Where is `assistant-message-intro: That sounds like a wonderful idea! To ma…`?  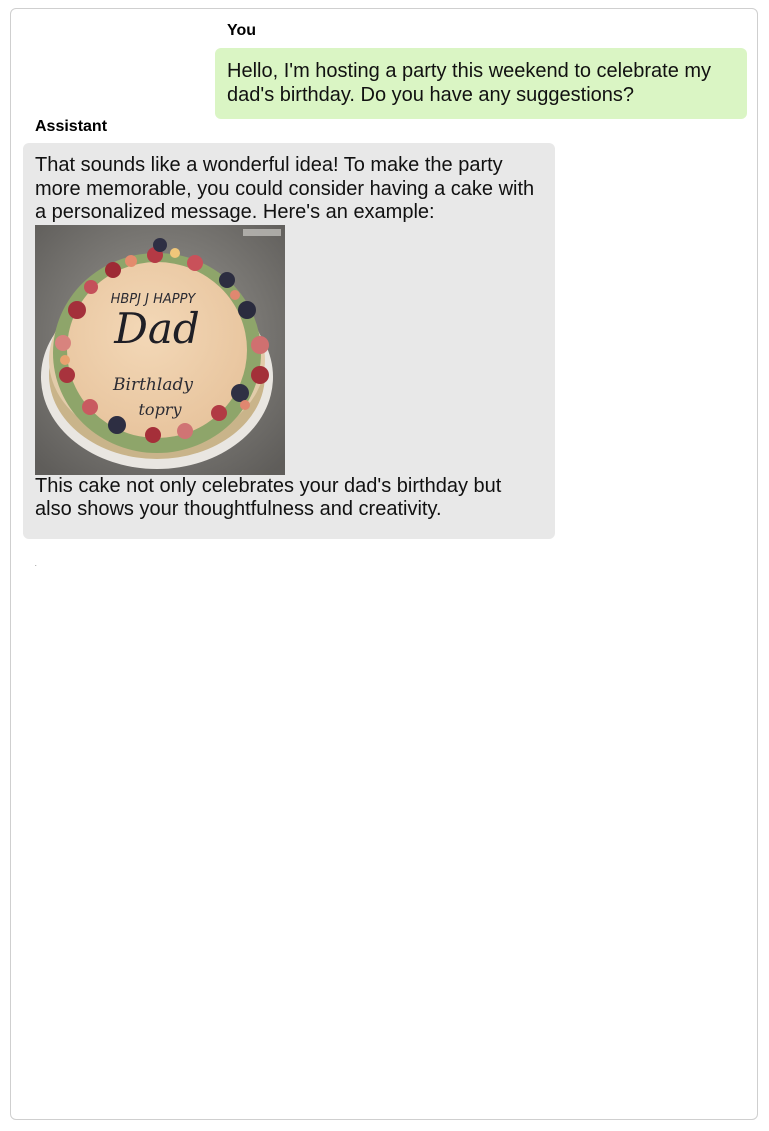 assistant-message-intro: That sounds like a wonderful idea! To ma… is located at coordinates (285, 188).